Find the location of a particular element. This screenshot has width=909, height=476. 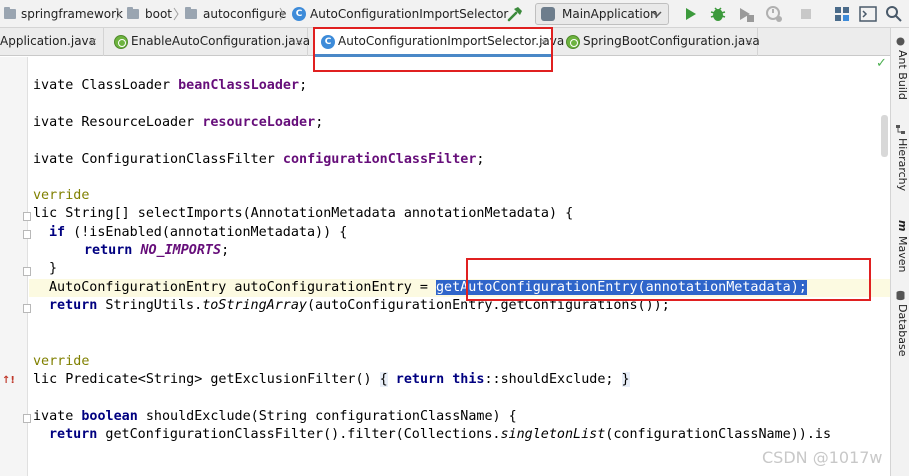

tab-enable-auto-configuration: EnableAutoConfiguration.java × is located at coordinates (207, 42).